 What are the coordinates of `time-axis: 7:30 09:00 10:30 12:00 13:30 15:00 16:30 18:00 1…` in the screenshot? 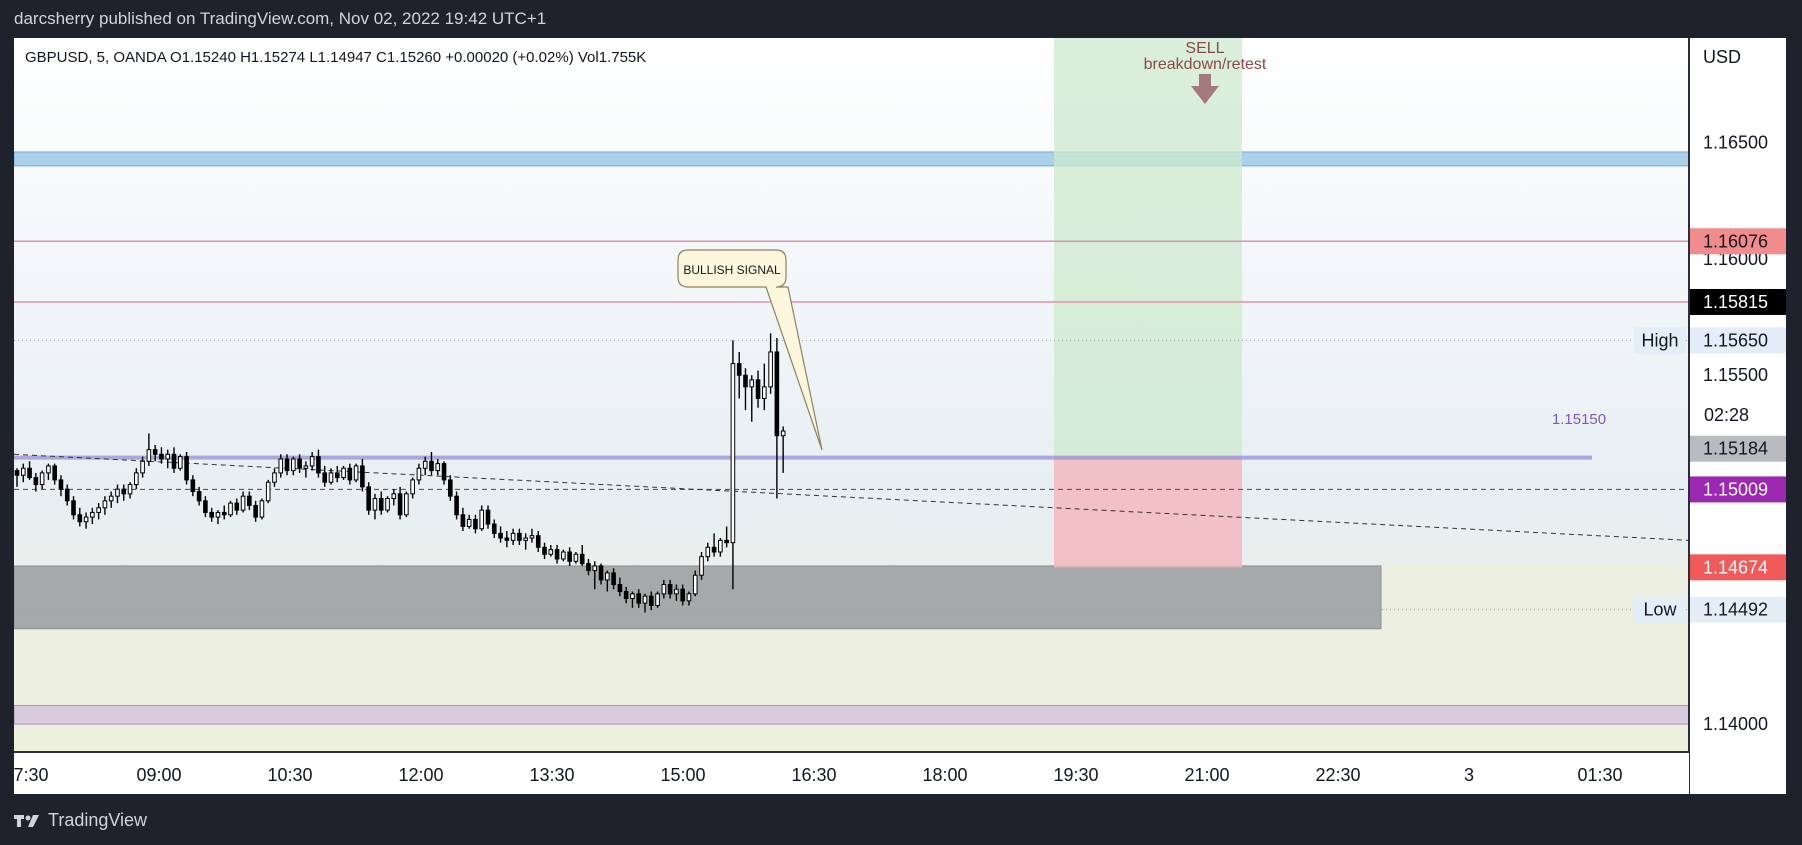 It's located at (851, 772).